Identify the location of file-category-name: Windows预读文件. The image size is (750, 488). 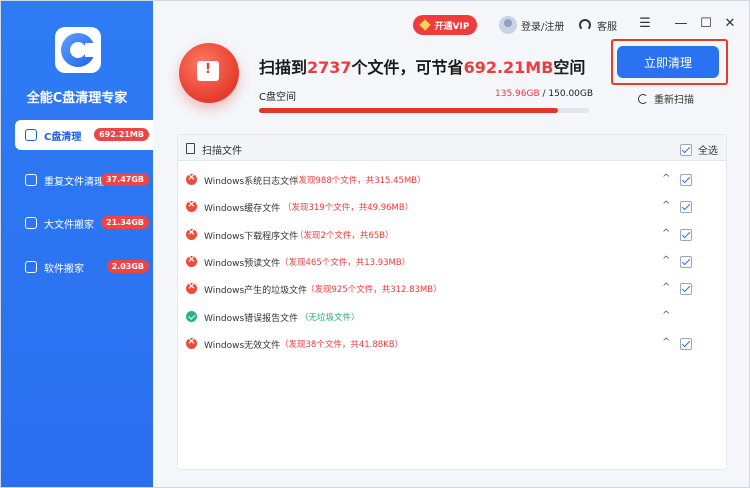
(242, 263).